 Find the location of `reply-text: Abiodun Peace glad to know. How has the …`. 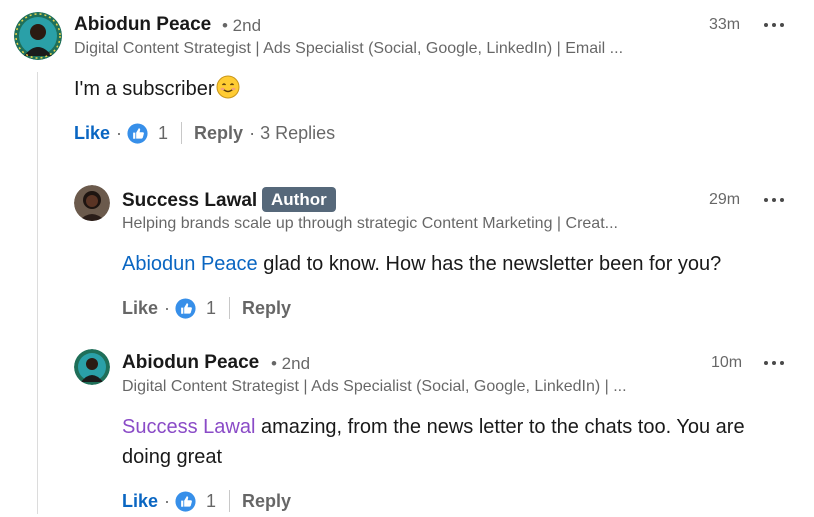

reply-text: Abiodun Peace glad to know. How has the … is located at coordinates (452, 264).